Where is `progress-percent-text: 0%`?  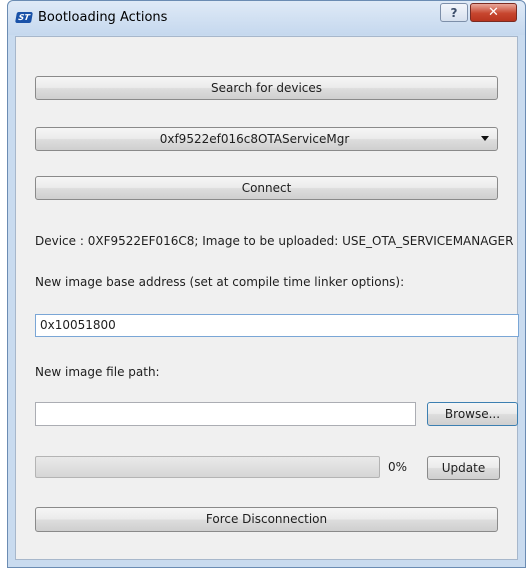
progress-percent-text: 0% is located at coordinates (398, 467).